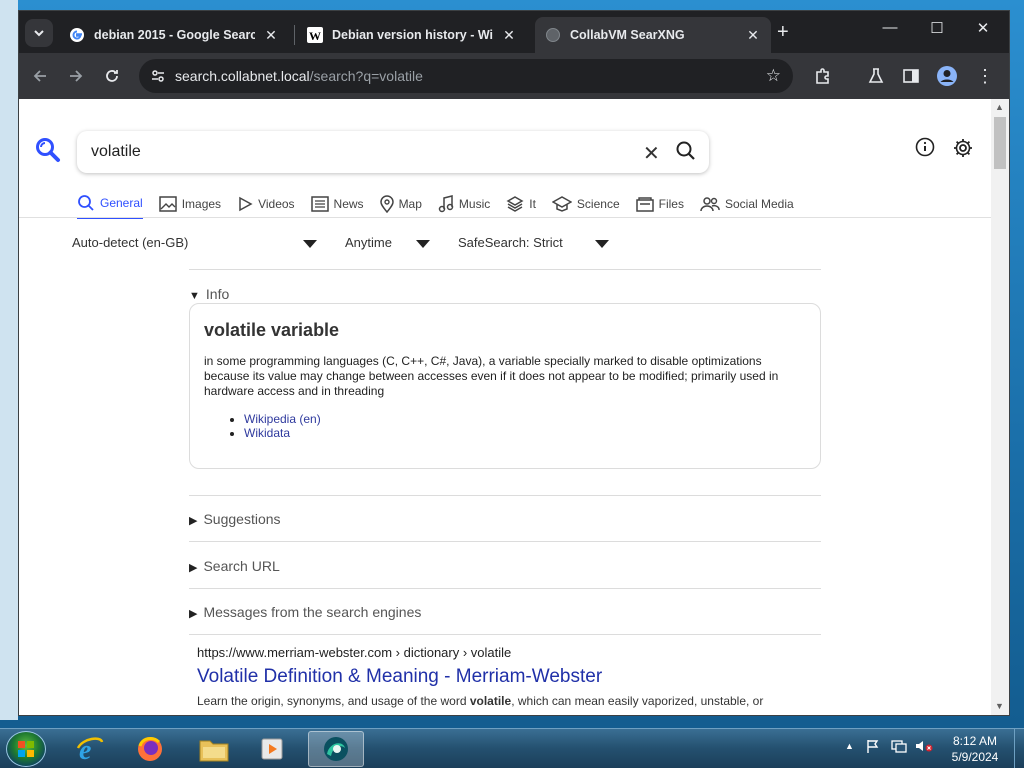  I want to click on category-social-media: Social Media, so click(747, 204).